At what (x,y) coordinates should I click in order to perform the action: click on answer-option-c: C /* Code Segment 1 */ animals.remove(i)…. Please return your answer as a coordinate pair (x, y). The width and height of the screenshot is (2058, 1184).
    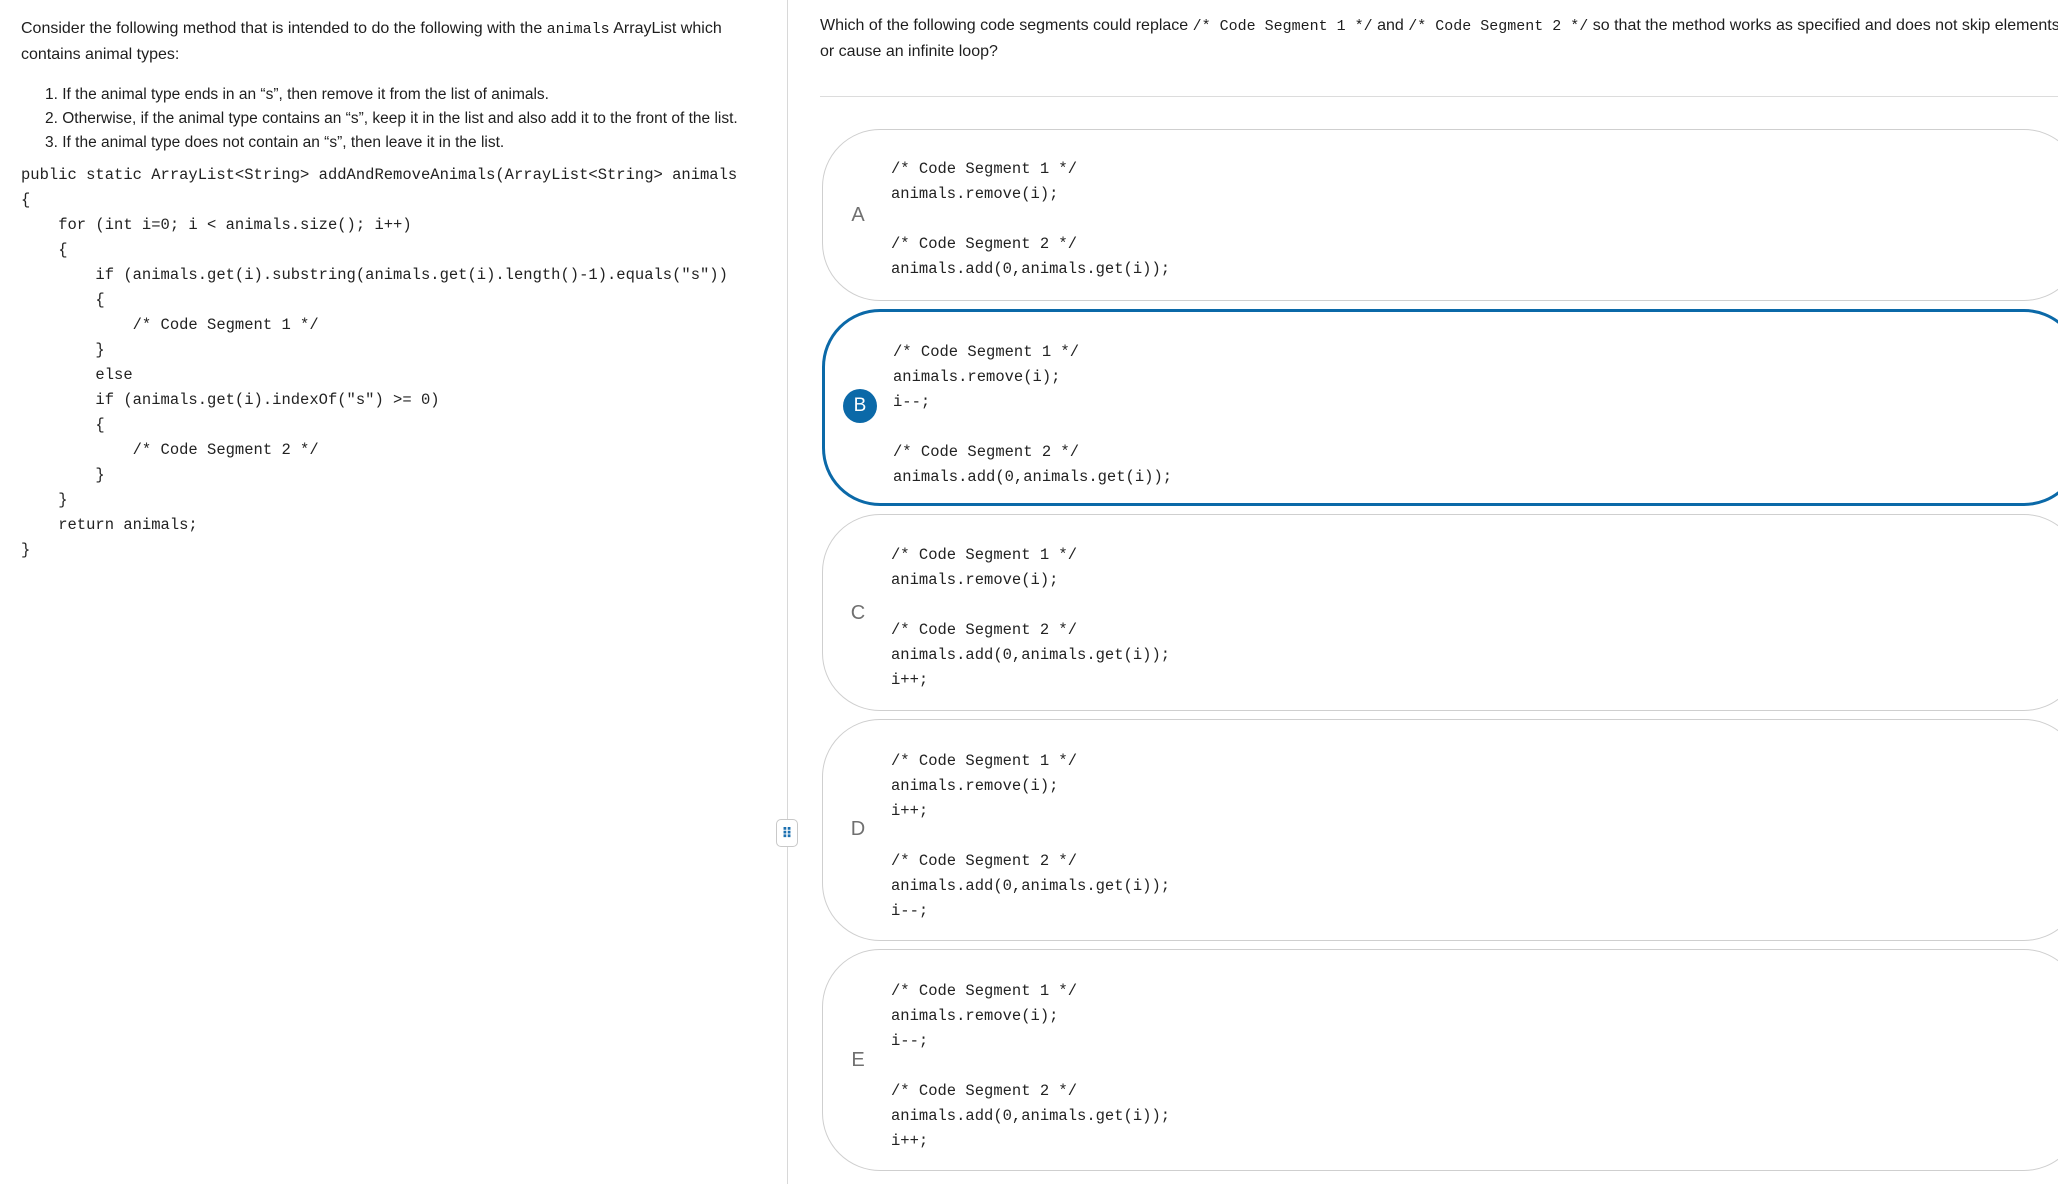
    Looking at the image, I should click on (1440, 612).